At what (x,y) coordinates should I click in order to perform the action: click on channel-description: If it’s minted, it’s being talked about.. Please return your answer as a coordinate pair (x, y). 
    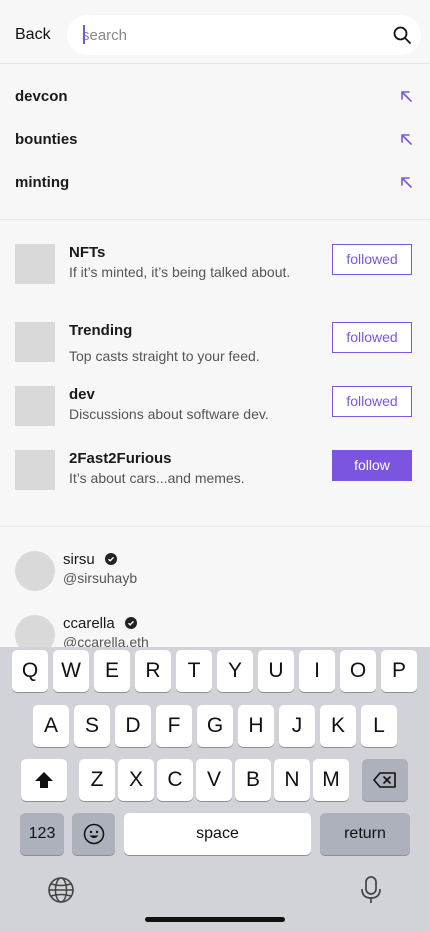
    Looking at the image, I should click on (180, 272).